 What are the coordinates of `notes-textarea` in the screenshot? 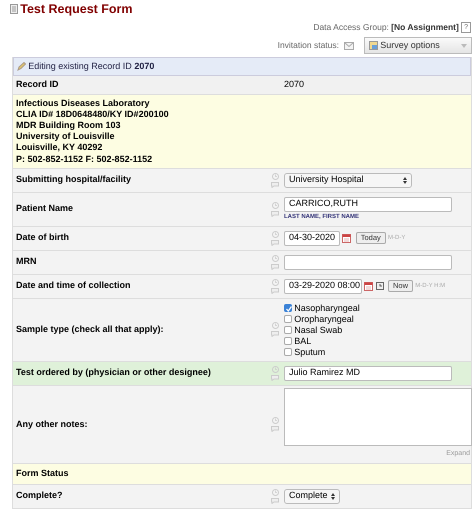 It's located at (378, 417).